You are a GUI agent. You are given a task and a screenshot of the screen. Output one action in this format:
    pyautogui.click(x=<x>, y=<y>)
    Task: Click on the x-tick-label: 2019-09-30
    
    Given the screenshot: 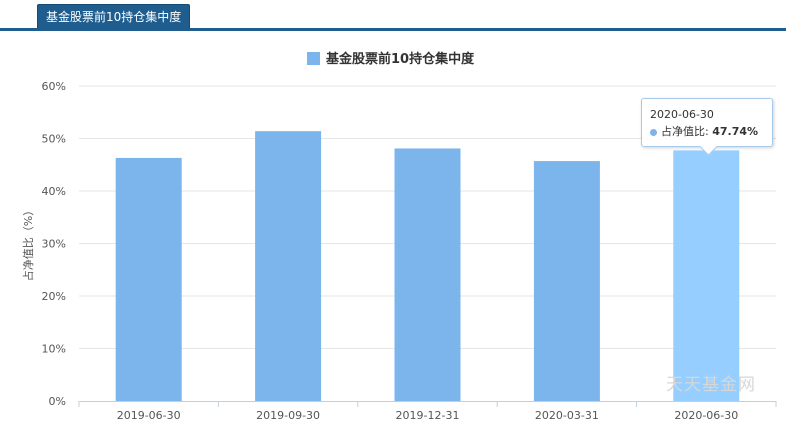 What is the action you would take?
    pyautogui.click(x=288, y=415)
    